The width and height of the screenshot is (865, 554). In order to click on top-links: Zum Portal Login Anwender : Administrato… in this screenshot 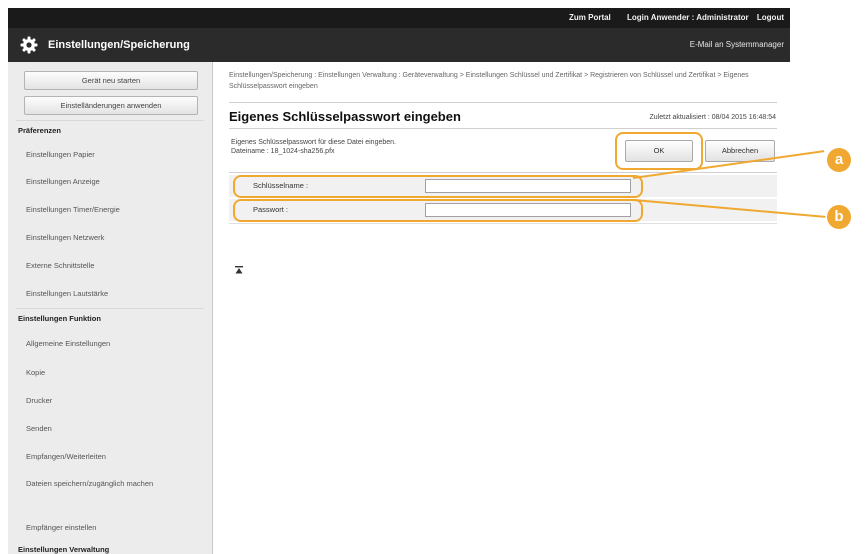, I will do `click(669, 18)`.